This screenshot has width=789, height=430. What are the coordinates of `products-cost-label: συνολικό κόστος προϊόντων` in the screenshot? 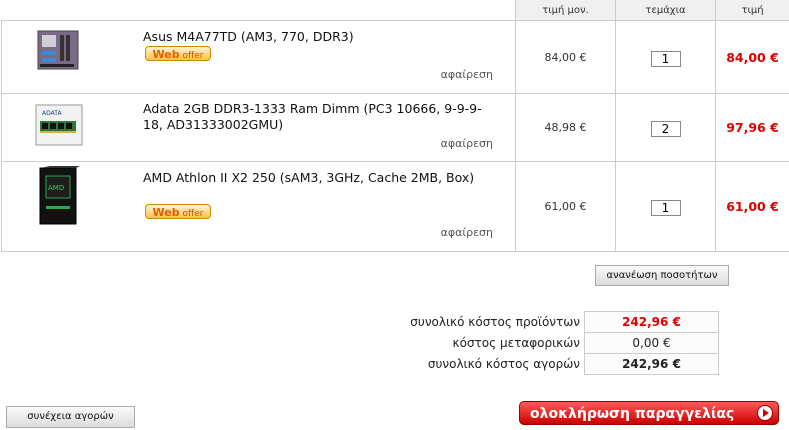 It's located at (495, 322).